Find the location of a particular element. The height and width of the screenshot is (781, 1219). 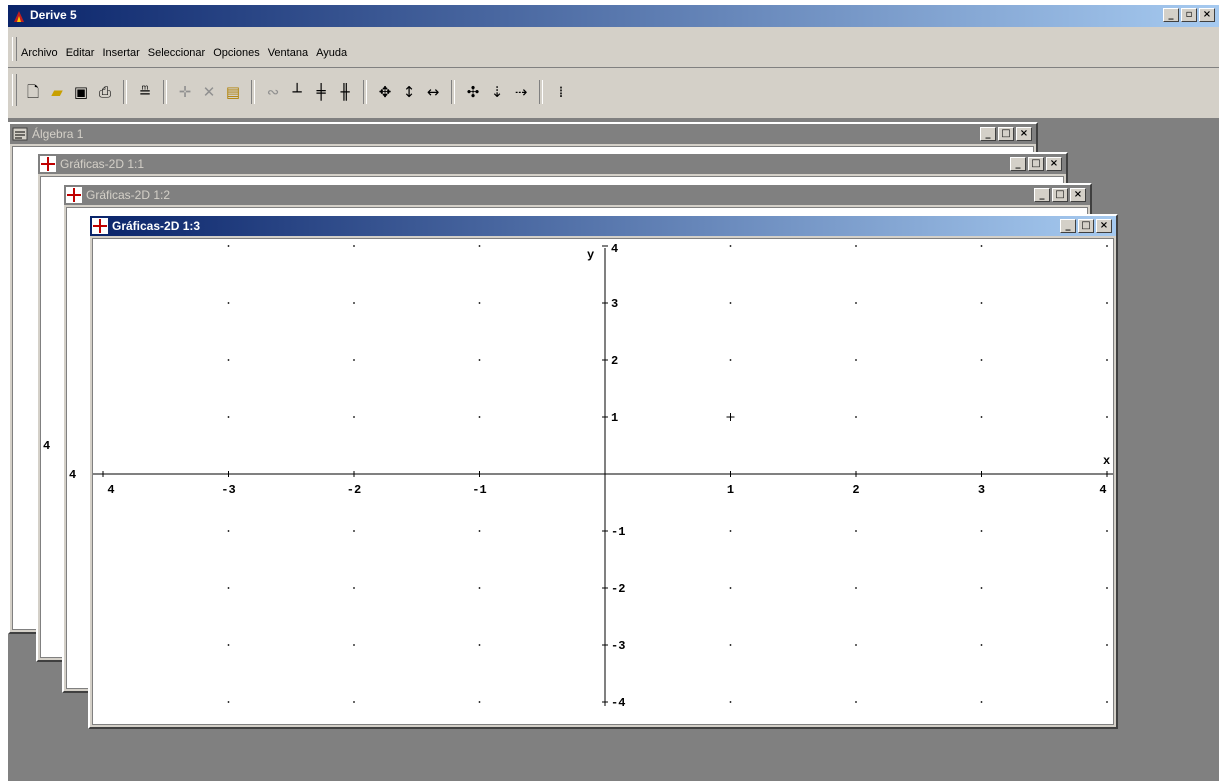

menu-grip is located at coordinates (14, 49).